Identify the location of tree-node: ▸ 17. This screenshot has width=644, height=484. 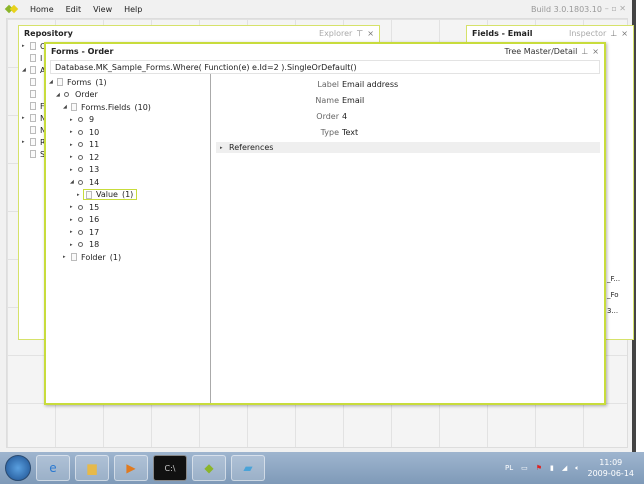
(128, 232).